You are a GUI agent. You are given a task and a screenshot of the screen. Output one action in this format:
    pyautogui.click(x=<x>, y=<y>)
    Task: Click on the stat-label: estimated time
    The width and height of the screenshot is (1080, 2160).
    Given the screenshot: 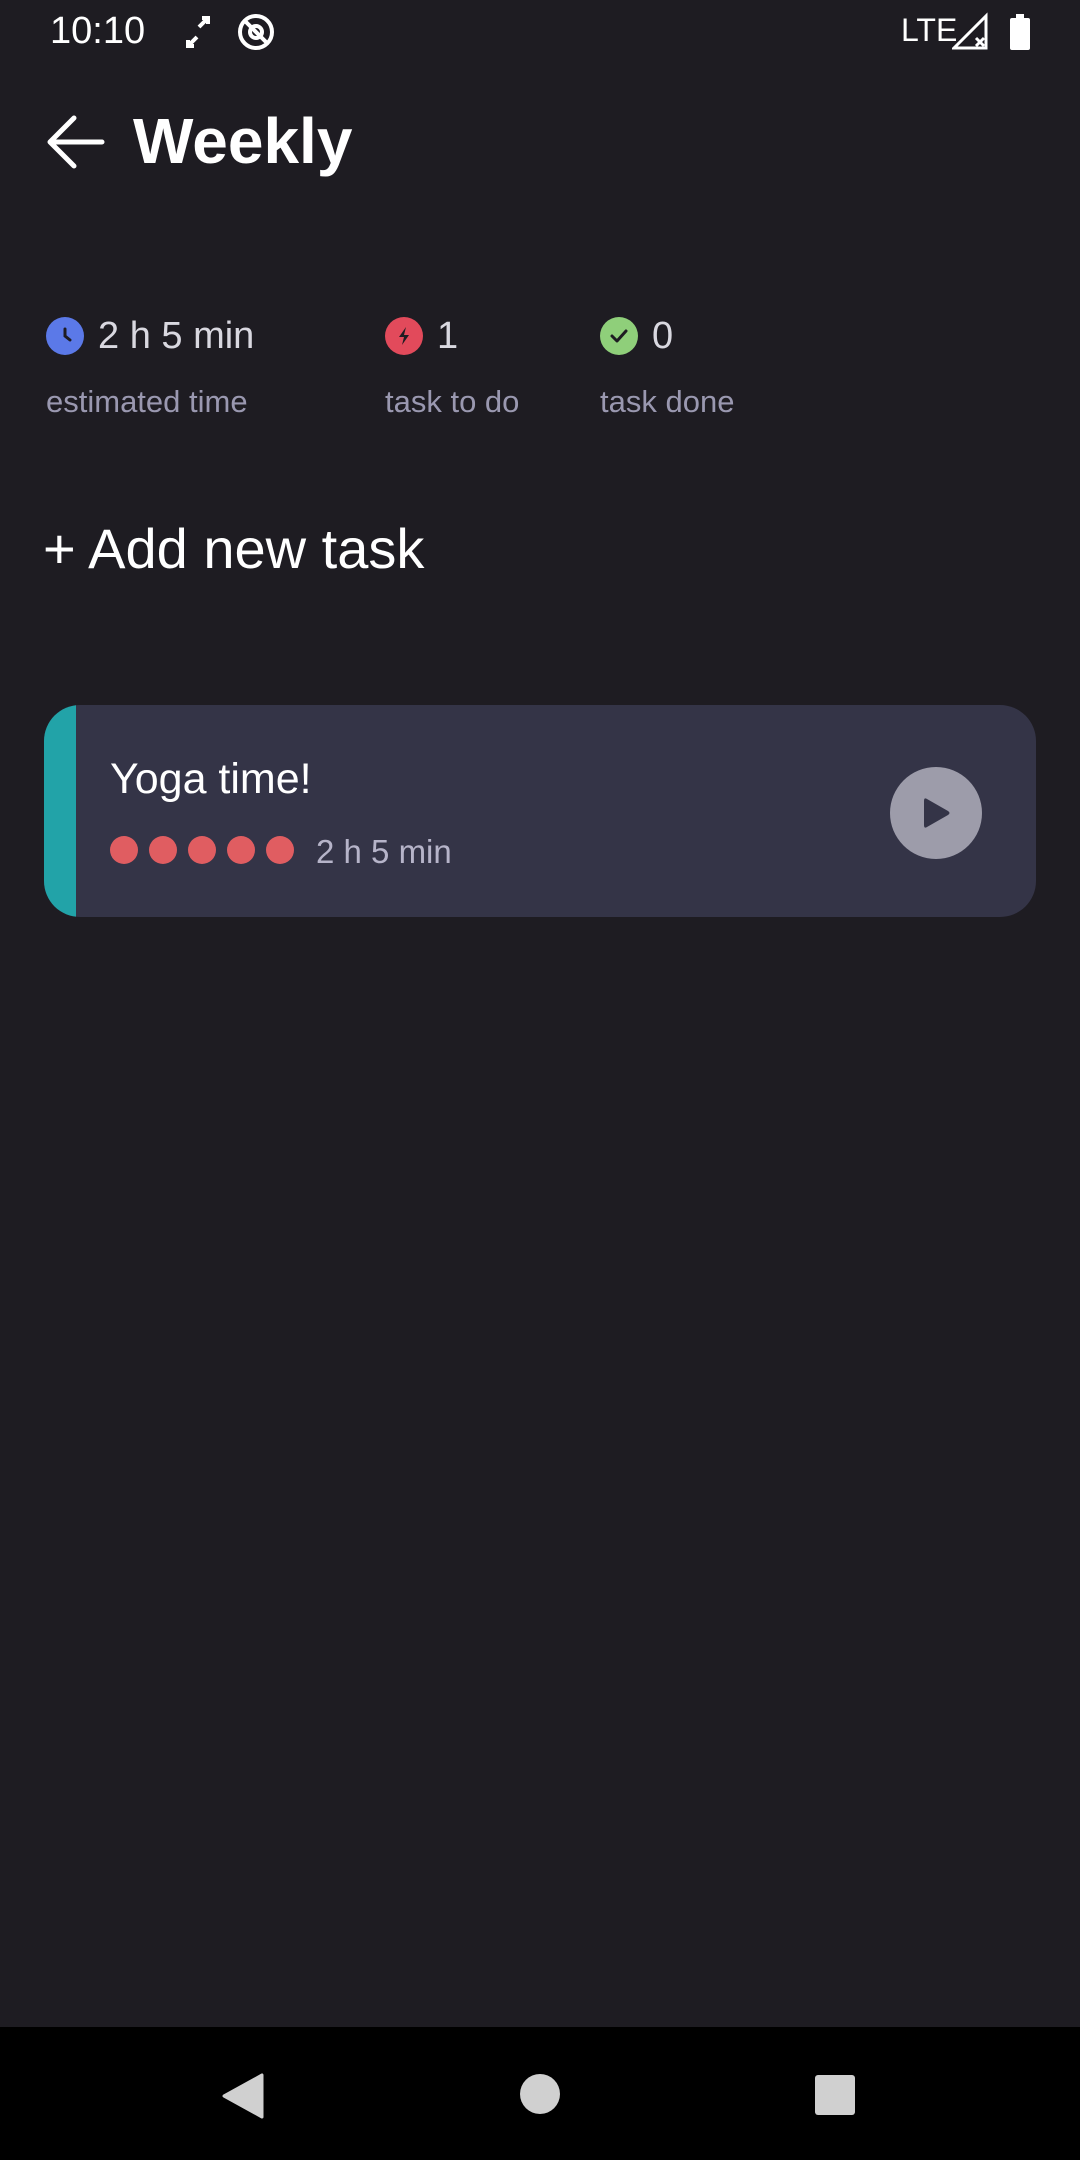 What is the action you would take?
    pyautogui.click(x=147, y=401)
    